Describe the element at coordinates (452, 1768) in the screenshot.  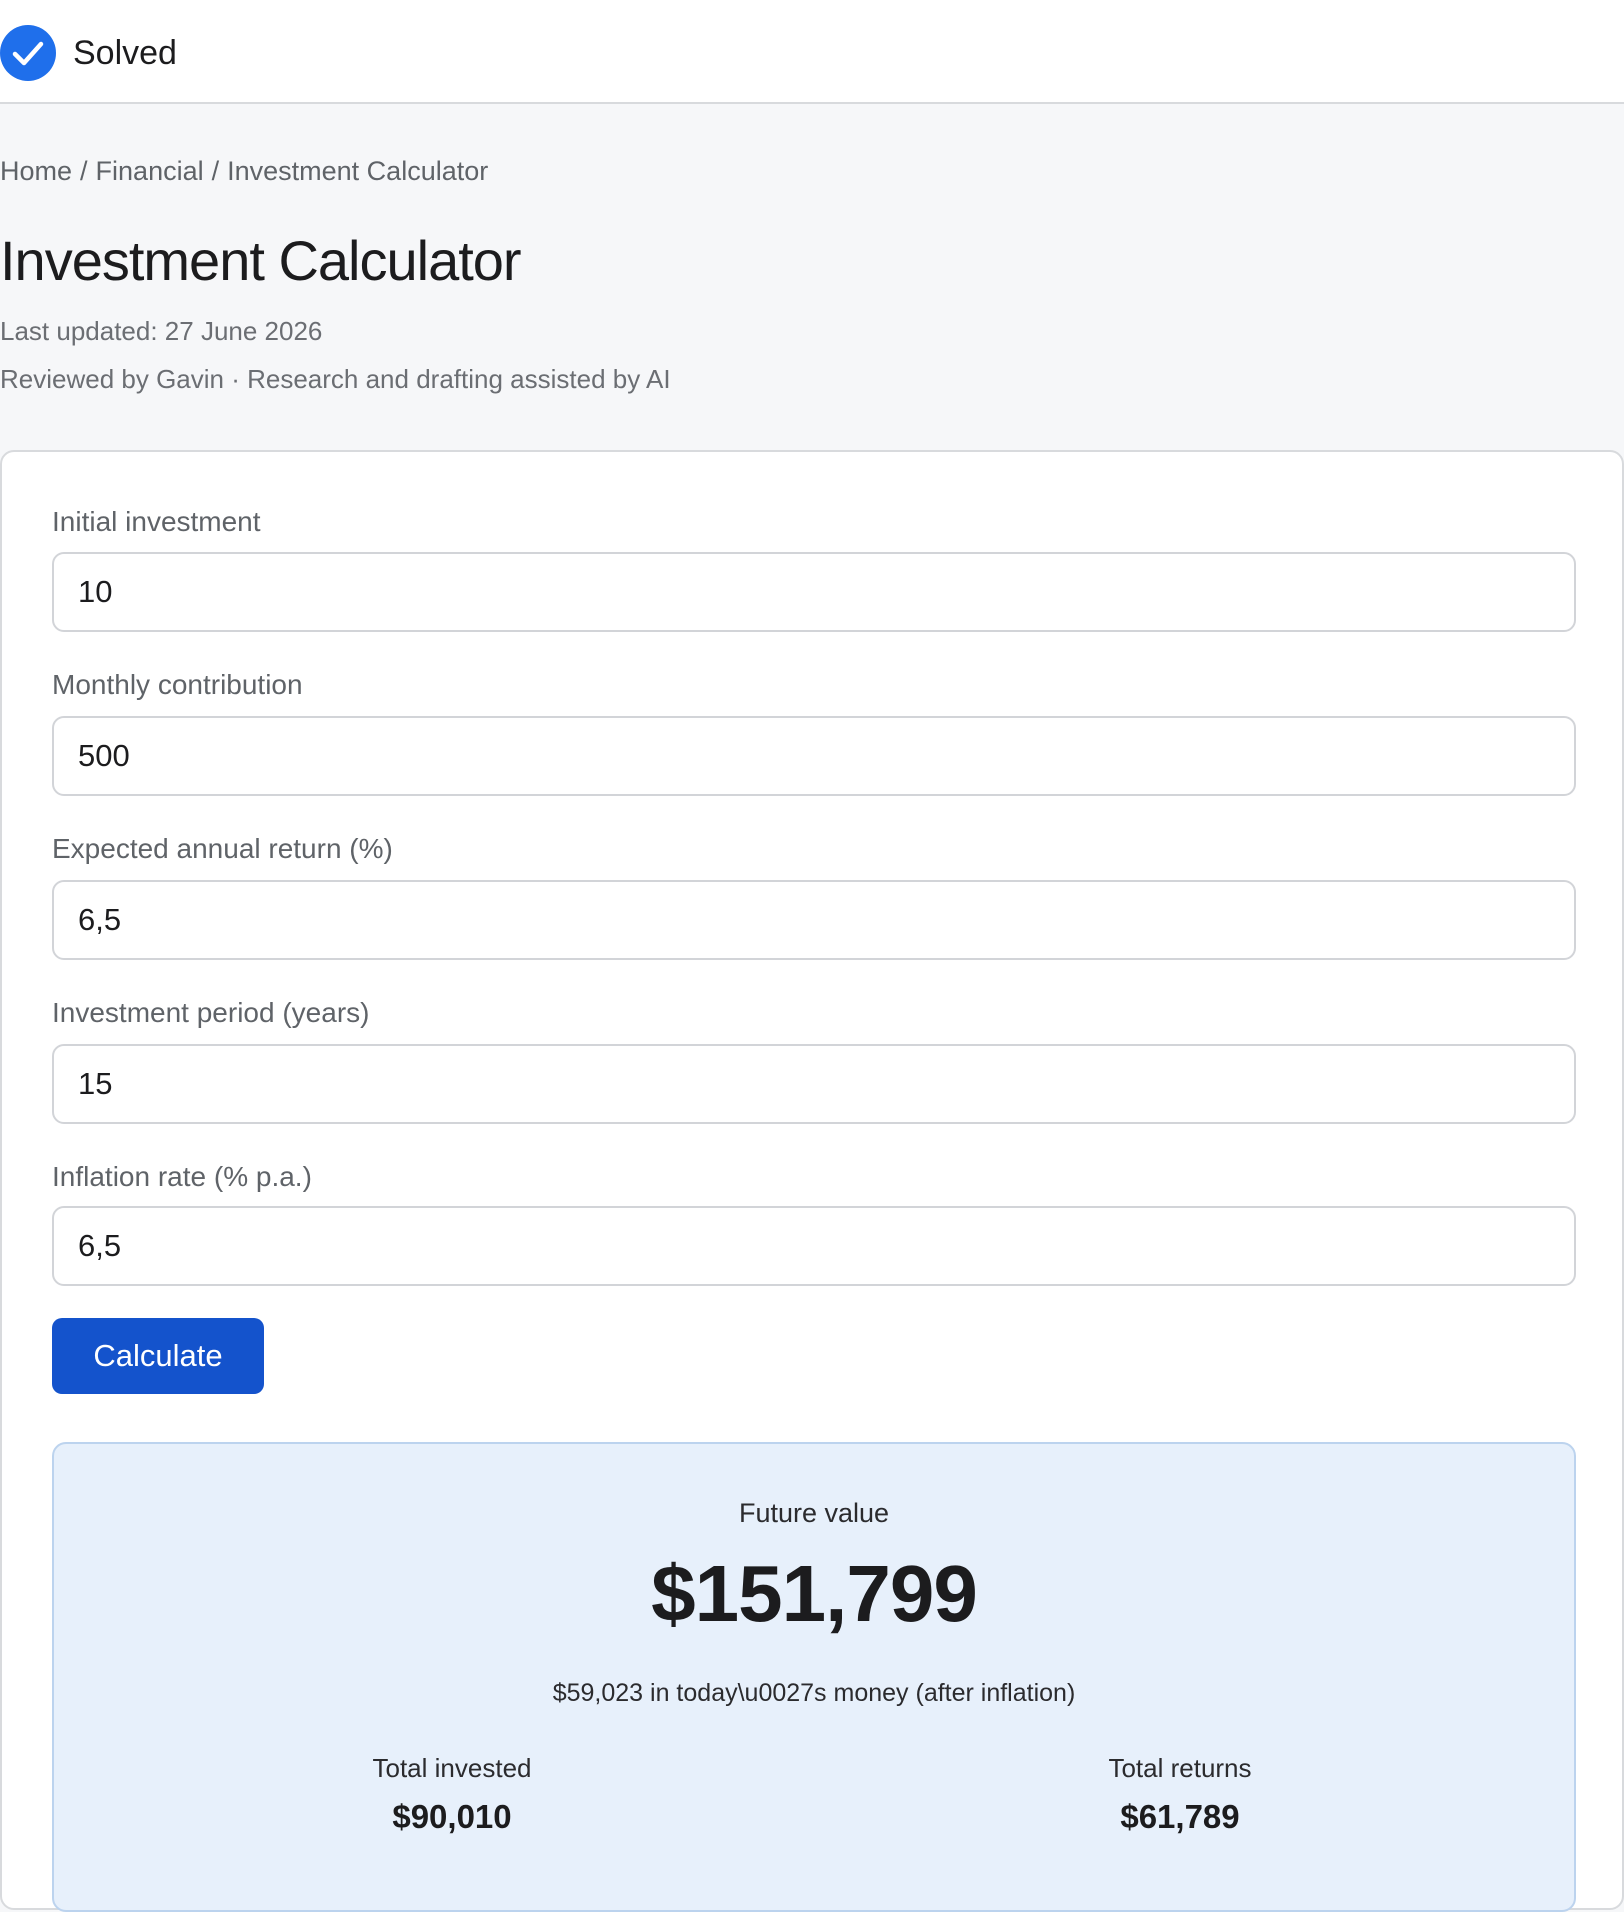
I see `total-invested-label: Total invested` at that location.